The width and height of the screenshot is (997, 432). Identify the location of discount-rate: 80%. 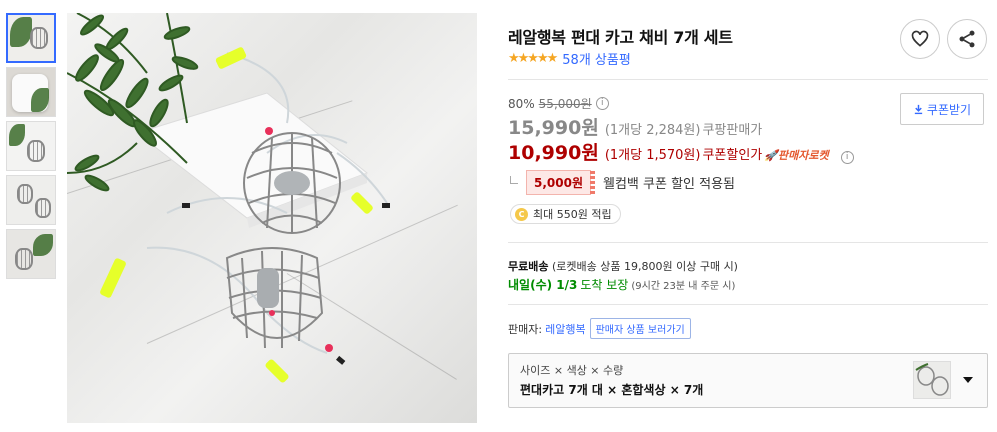
(521, 103).